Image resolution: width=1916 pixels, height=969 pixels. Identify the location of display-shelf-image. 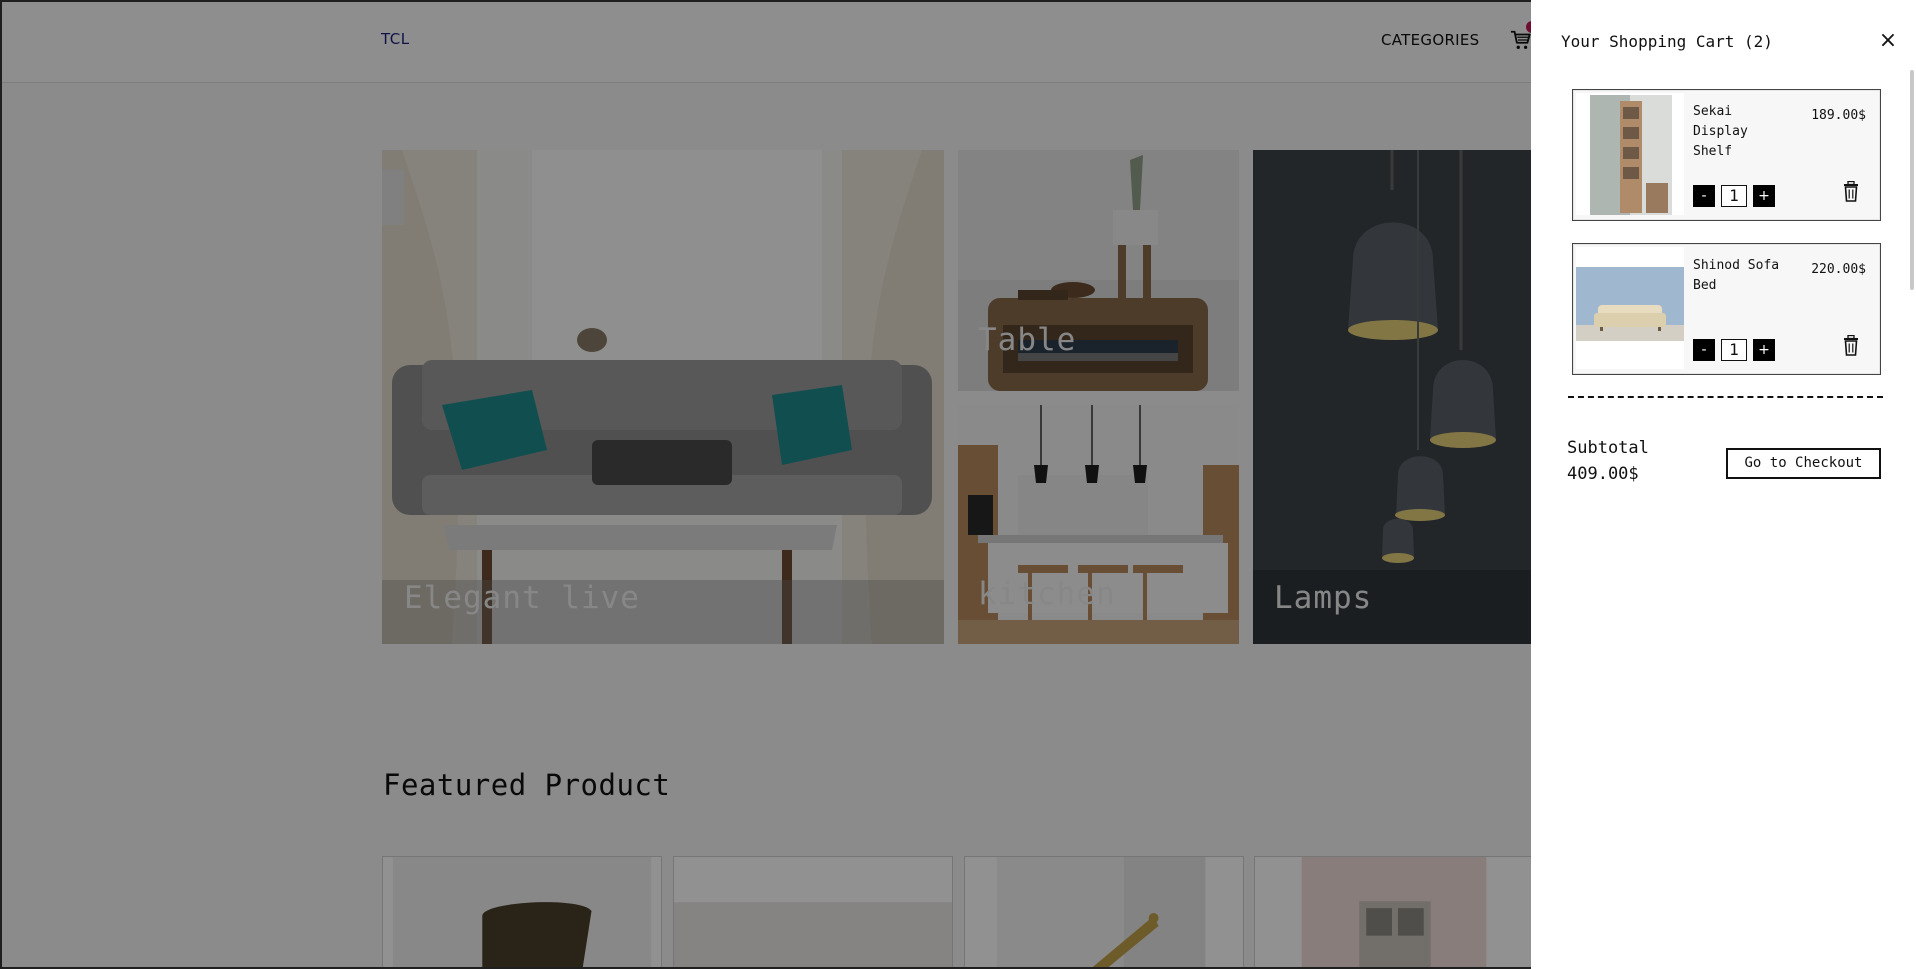
(1630, 154).